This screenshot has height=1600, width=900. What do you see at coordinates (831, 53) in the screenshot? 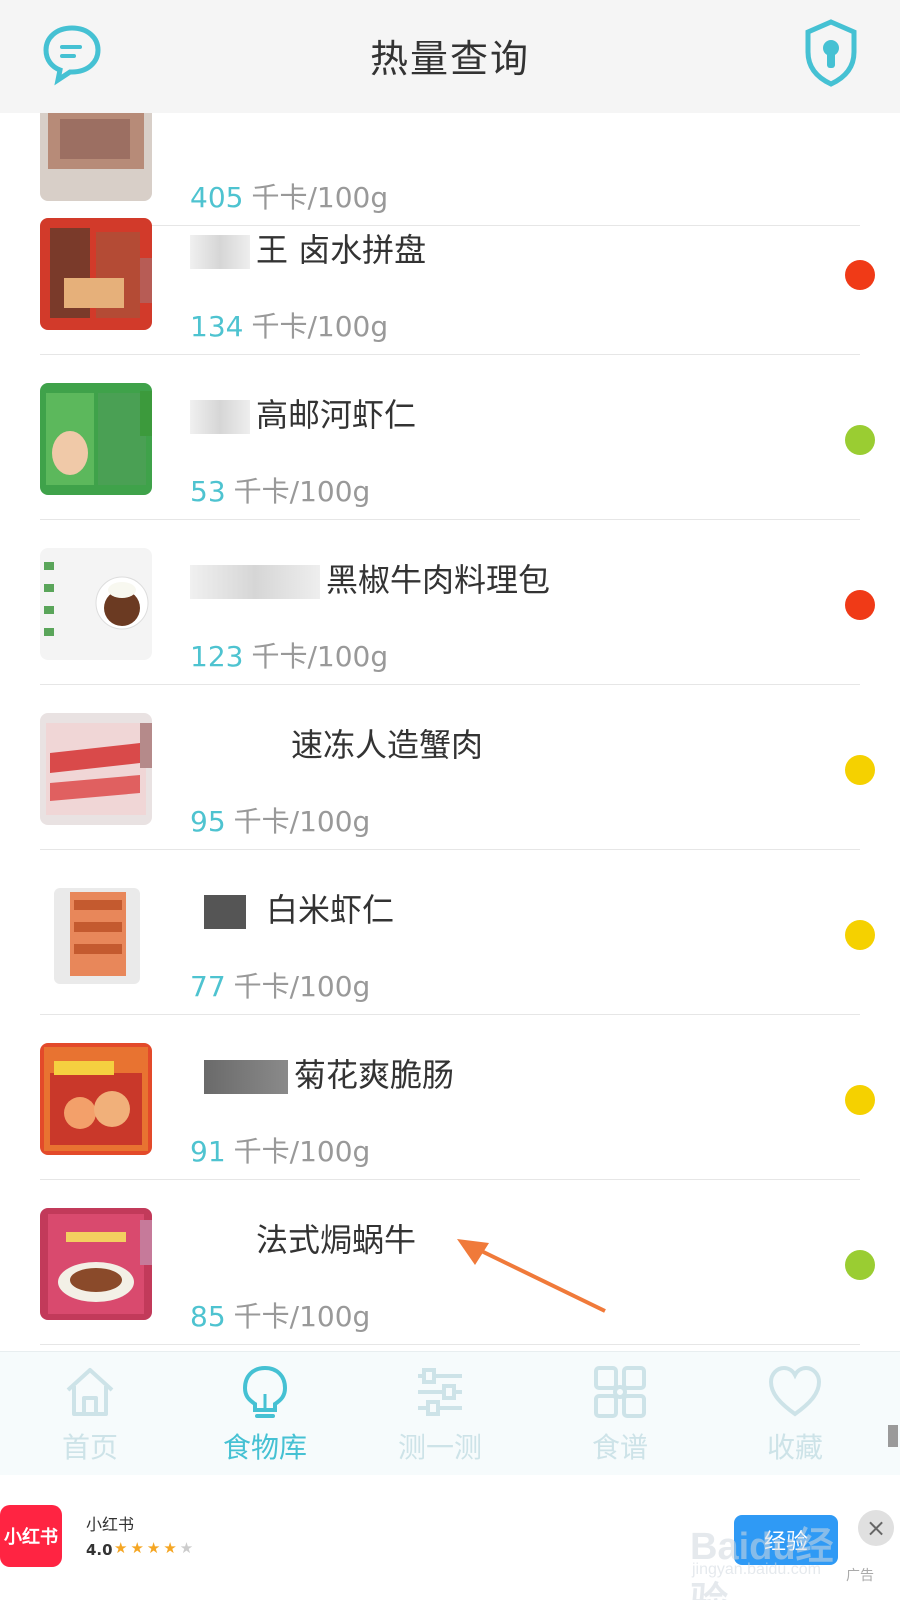
I see `shield-lock-icon` at bounding box center [831, 53].